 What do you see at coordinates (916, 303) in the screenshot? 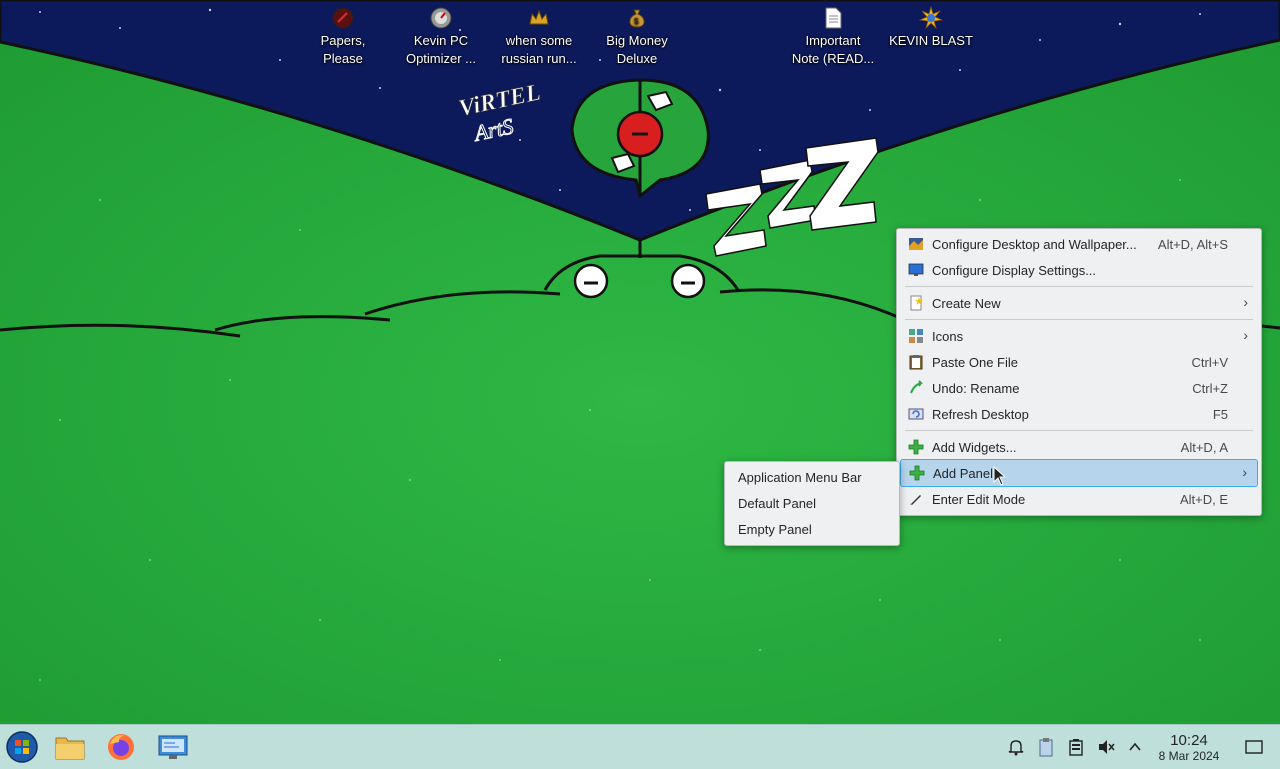
I see `new-file-icon` at bounding box center [916, 303].